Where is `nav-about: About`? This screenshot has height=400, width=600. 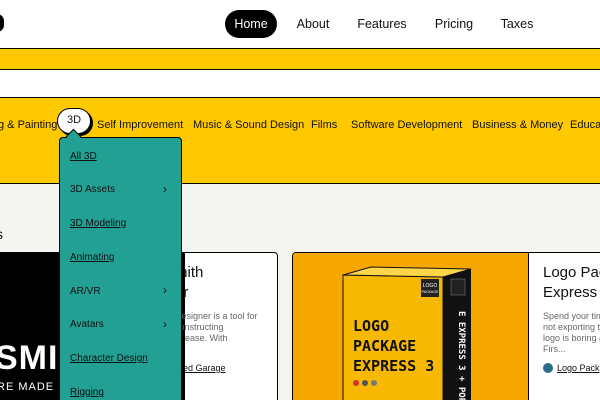
nav-about: About is located at coordinates (313, 24).